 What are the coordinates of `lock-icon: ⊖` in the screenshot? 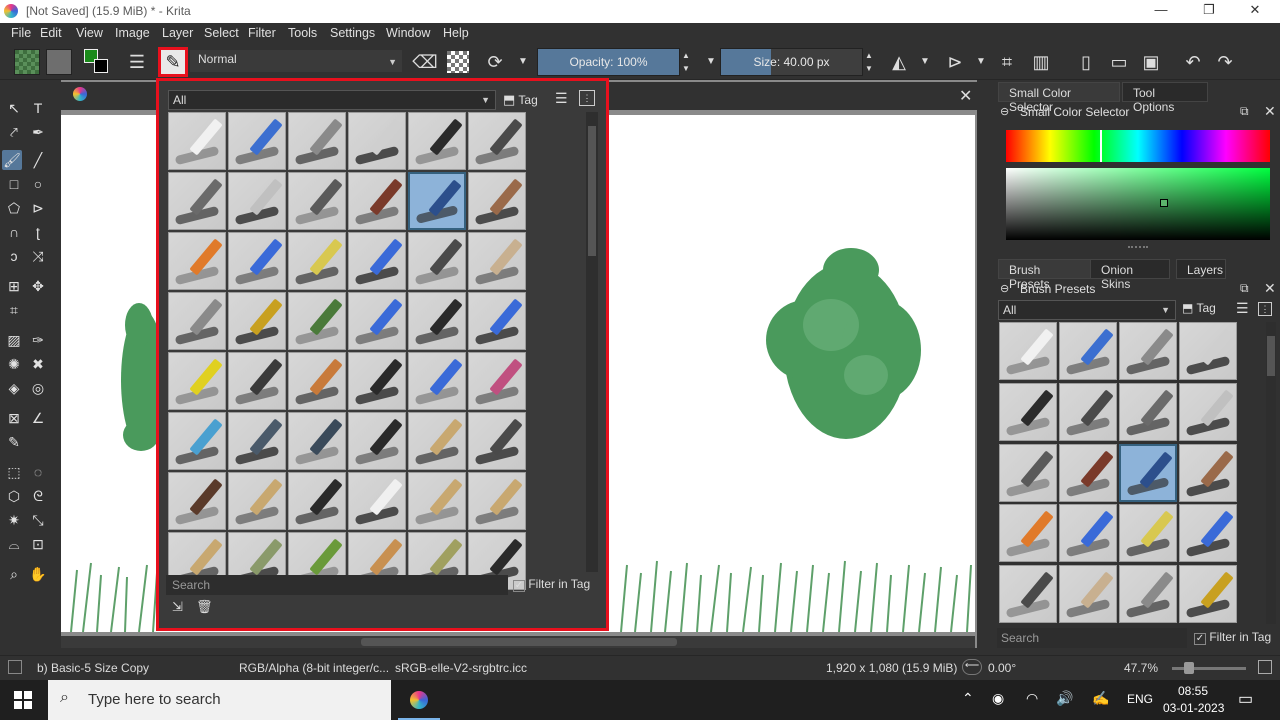 It's located at (1004, 111).